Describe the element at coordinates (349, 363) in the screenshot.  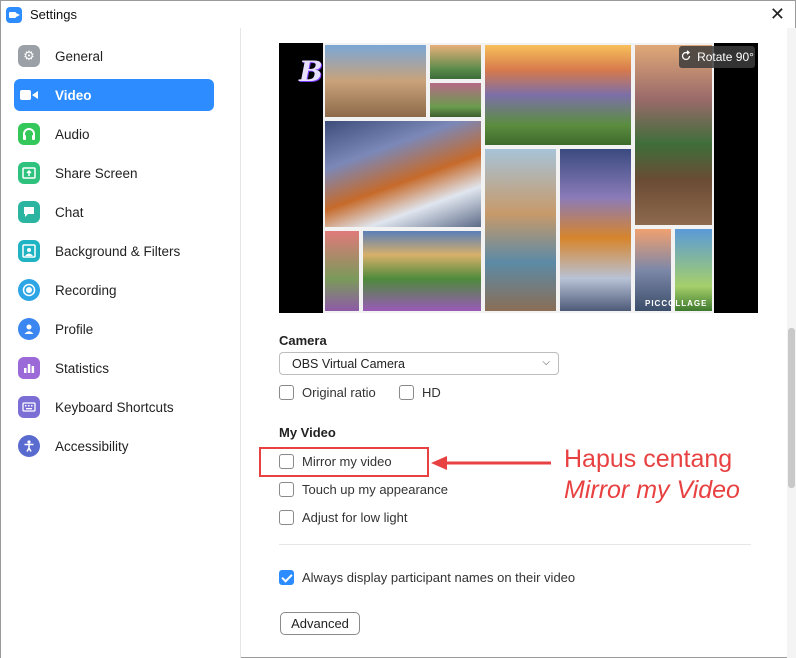
I see `camera-selected-value: OBS Virtual Camera` at that location.